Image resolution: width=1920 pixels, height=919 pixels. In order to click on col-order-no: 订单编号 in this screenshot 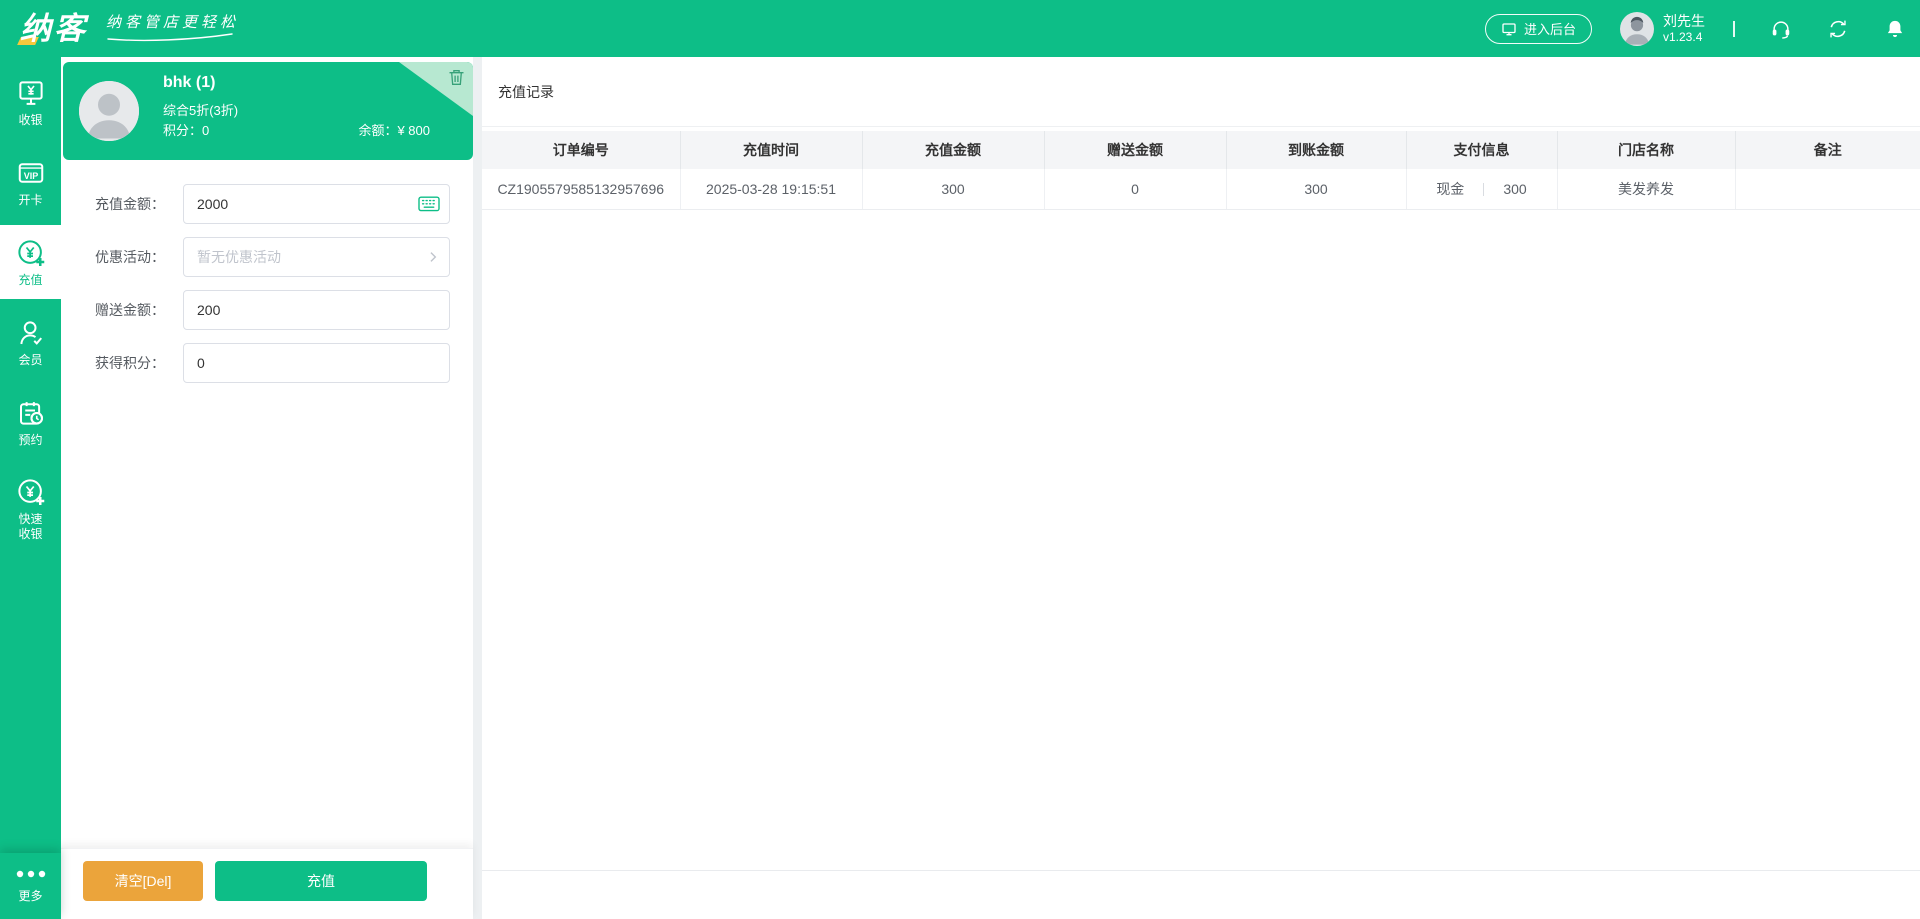, I will do `click(581, 150)`.